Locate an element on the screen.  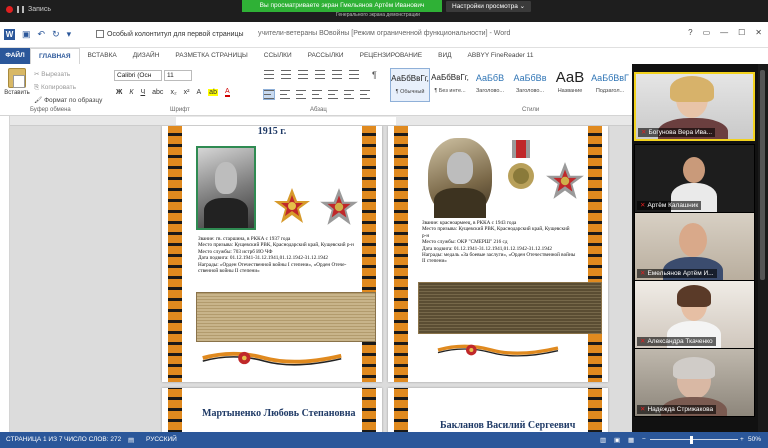
web-layout-icon: ▦ is located at coordinates (631, 440).